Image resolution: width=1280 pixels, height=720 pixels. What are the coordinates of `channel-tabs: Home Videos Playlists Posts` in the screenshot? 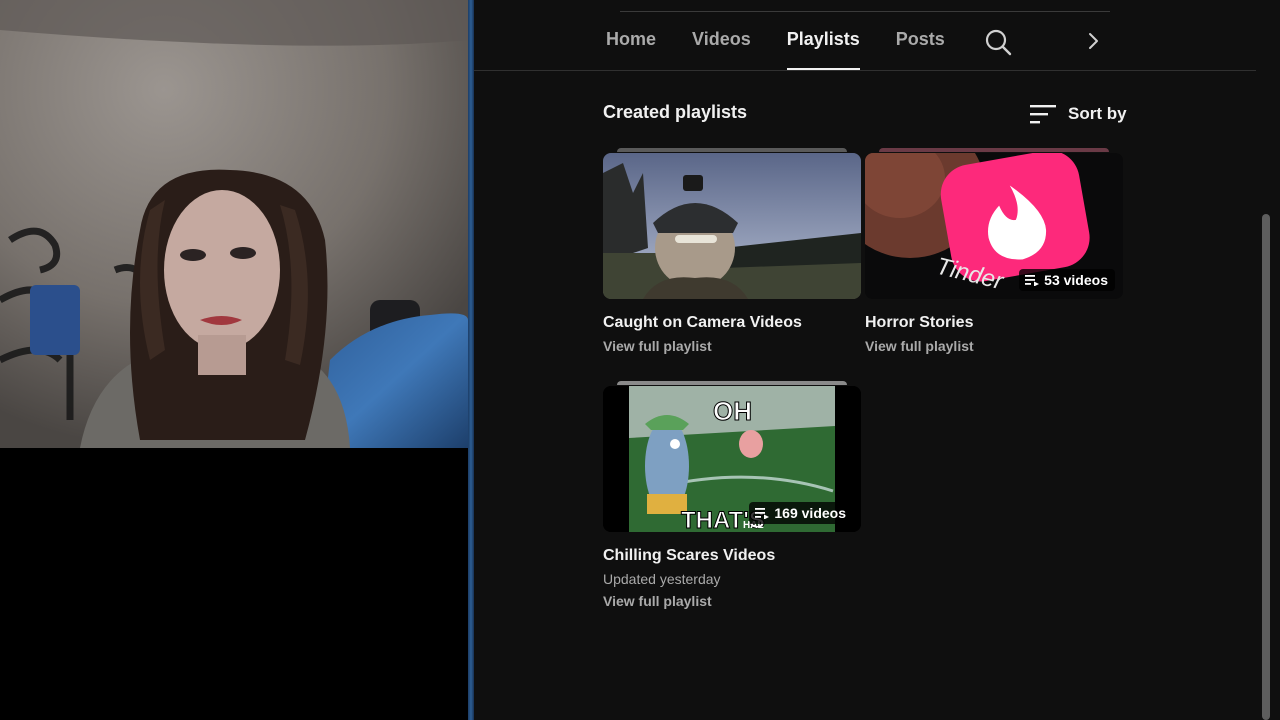 It's located at (793, 44).